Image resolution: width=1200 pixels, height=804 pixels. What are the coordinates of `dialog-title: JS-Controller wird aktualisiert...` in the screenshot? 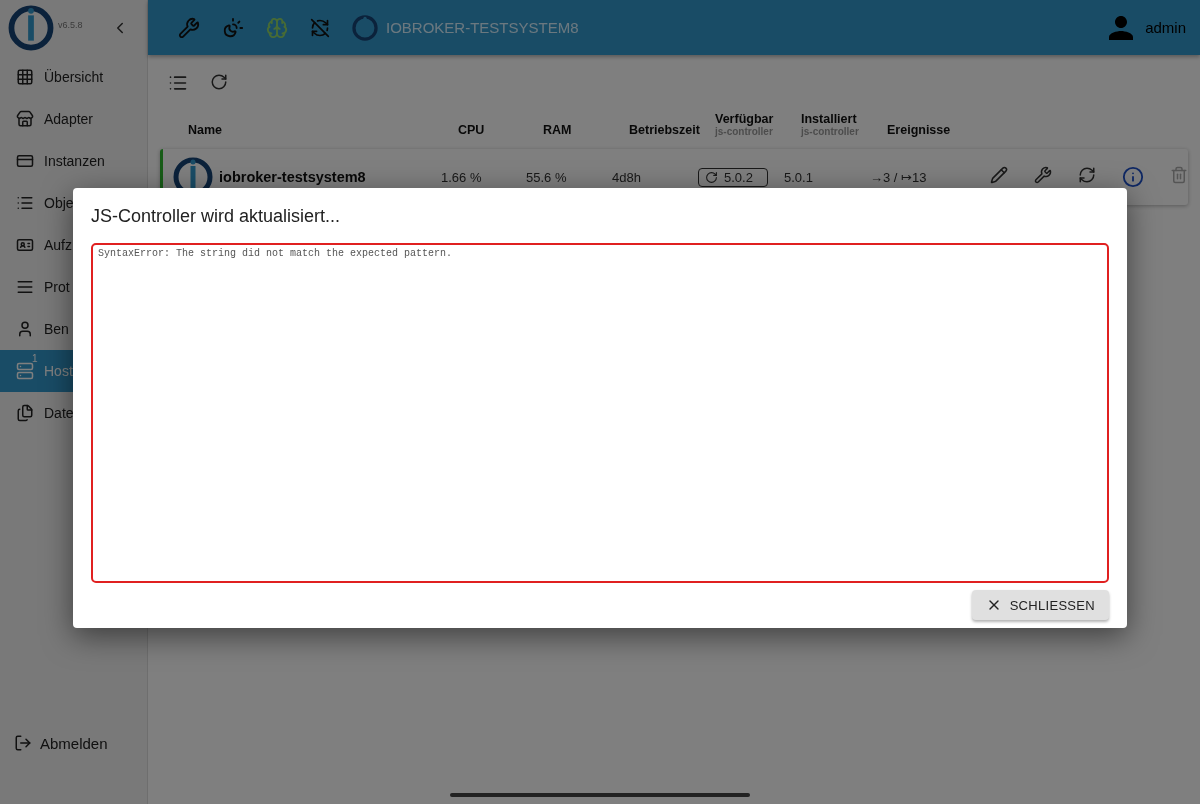 It's located at (216, 216).